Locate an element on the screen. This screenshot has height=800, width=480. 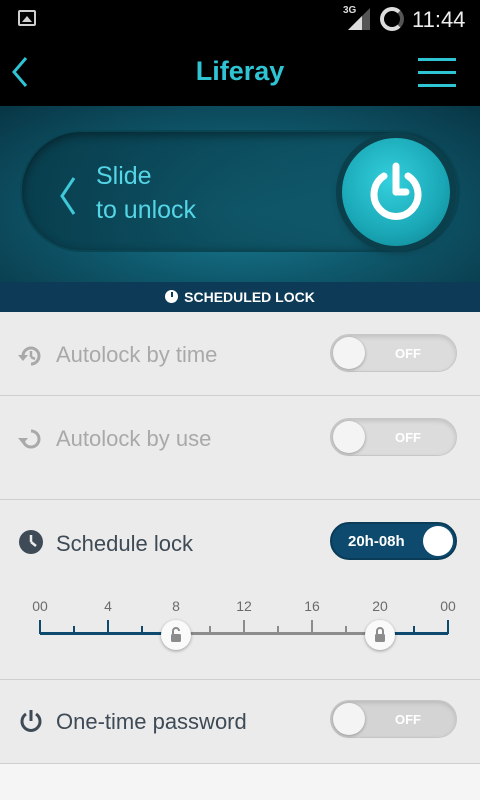
section-header: SCHEDULED LOCK is located at coordinates (240, 297).